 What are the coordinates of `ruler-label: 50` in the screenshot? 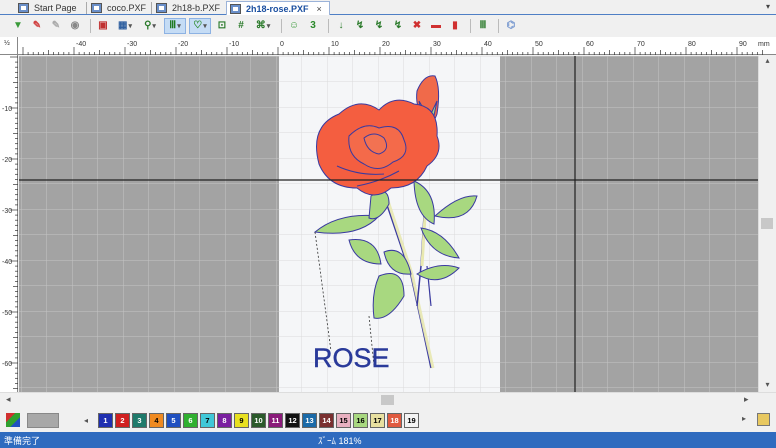 It's located at (539, 44).